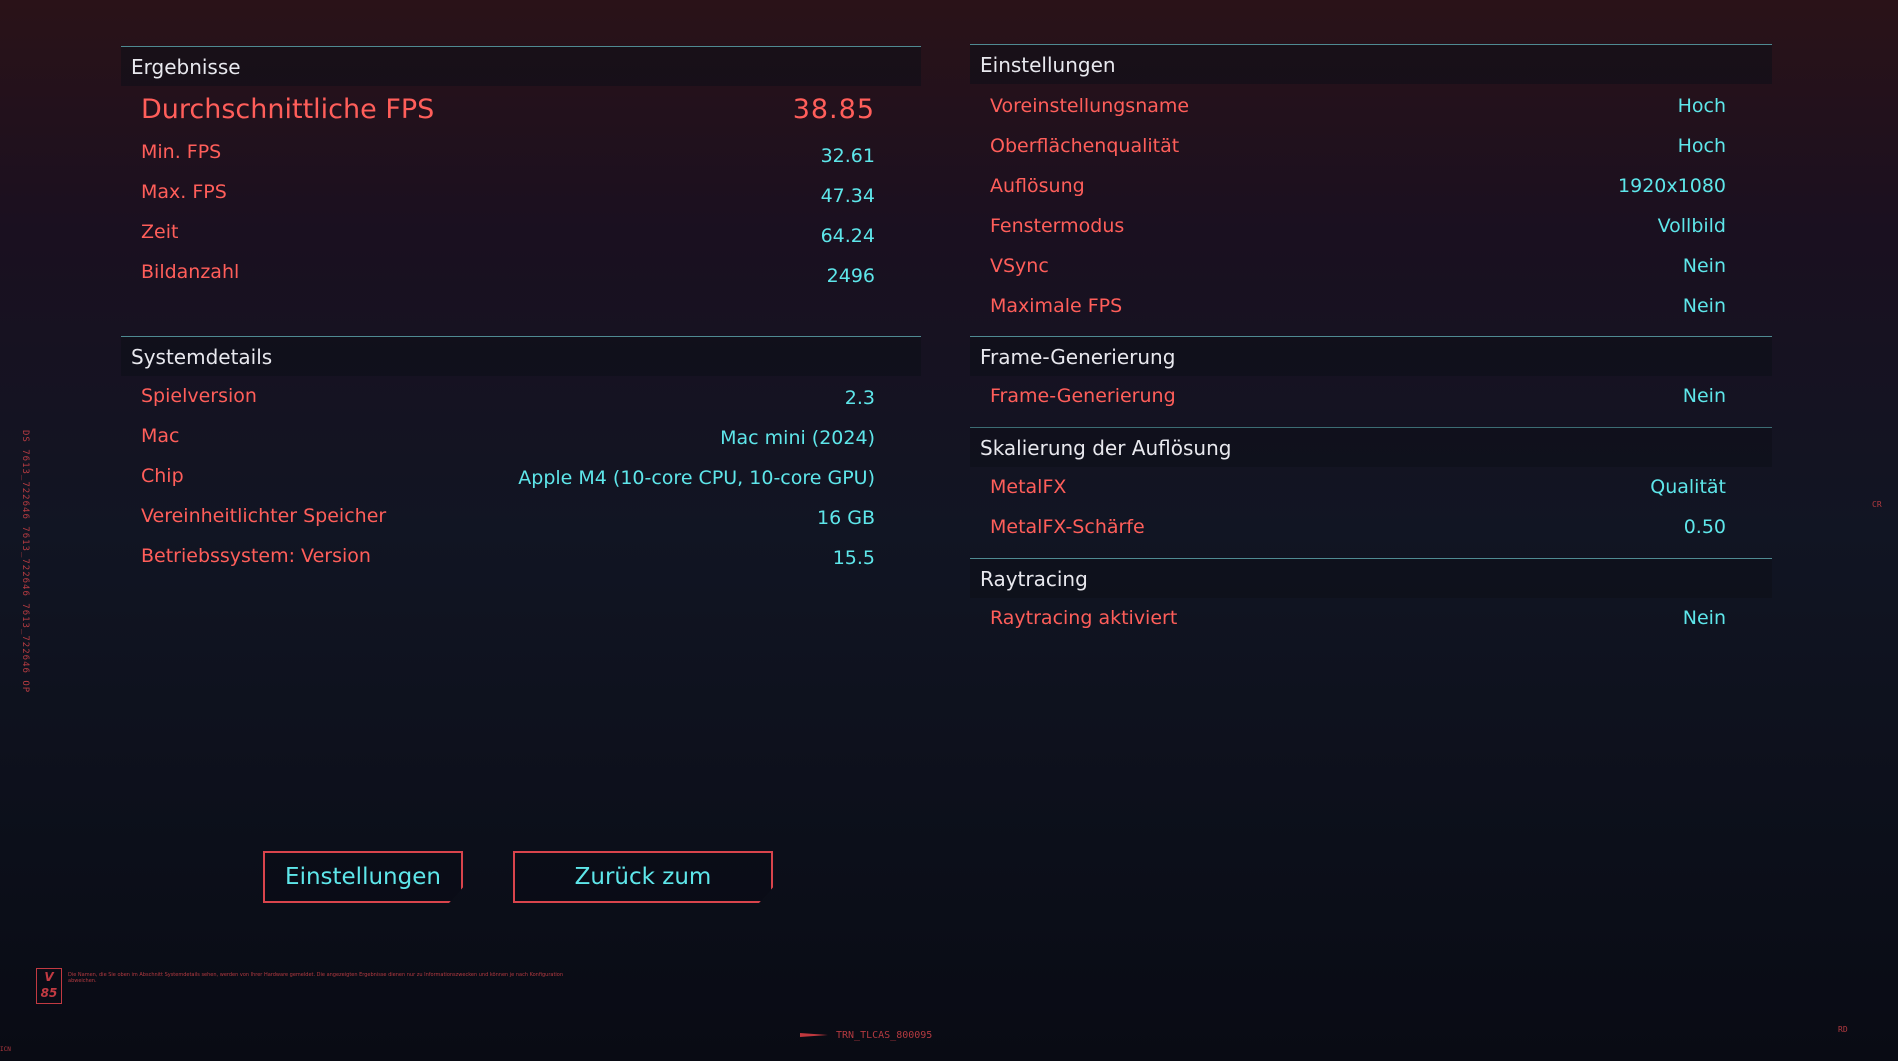 This screenshot has width=1898, height=1061. Describe the element at coordinates (521, 110) in the screenshot. I see `avg-fps-row: Durchschnittliche FPS 38.85` at that location.